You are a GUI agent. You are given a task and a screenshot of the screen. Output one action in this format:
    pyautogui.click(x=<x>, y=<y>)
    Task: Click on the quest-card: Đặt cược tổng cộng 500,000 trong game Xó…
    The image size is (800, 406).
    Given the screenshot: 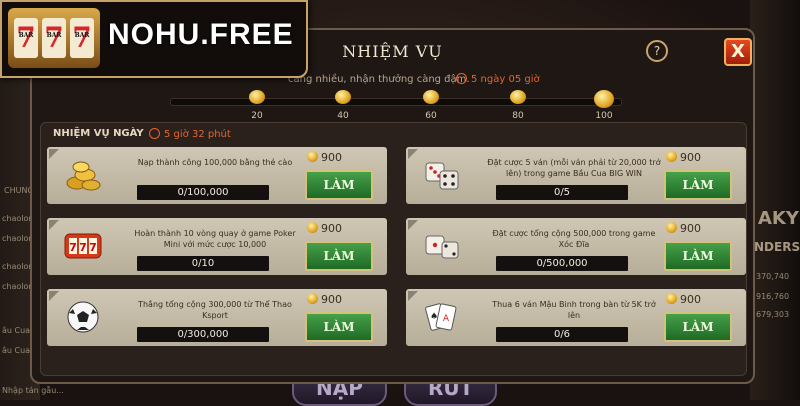 What is the action you would take?
    pyautogui.click(x=576, y=246)
    